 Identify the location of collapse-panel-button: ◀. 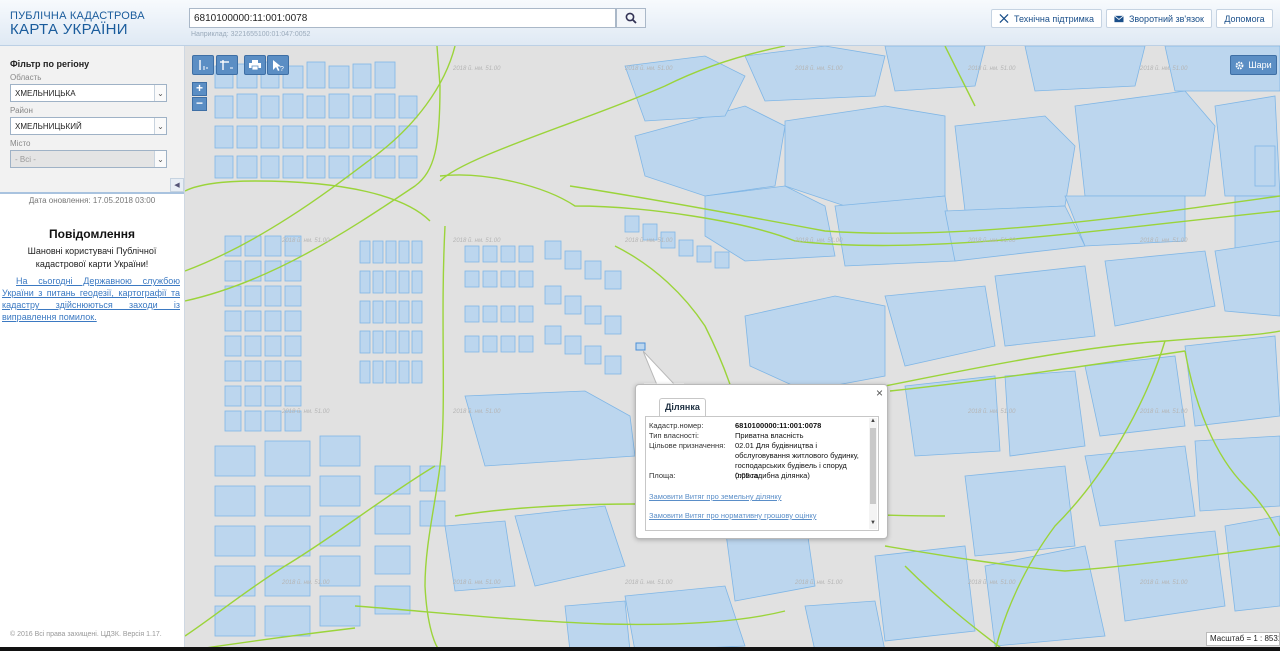
(177, 185).